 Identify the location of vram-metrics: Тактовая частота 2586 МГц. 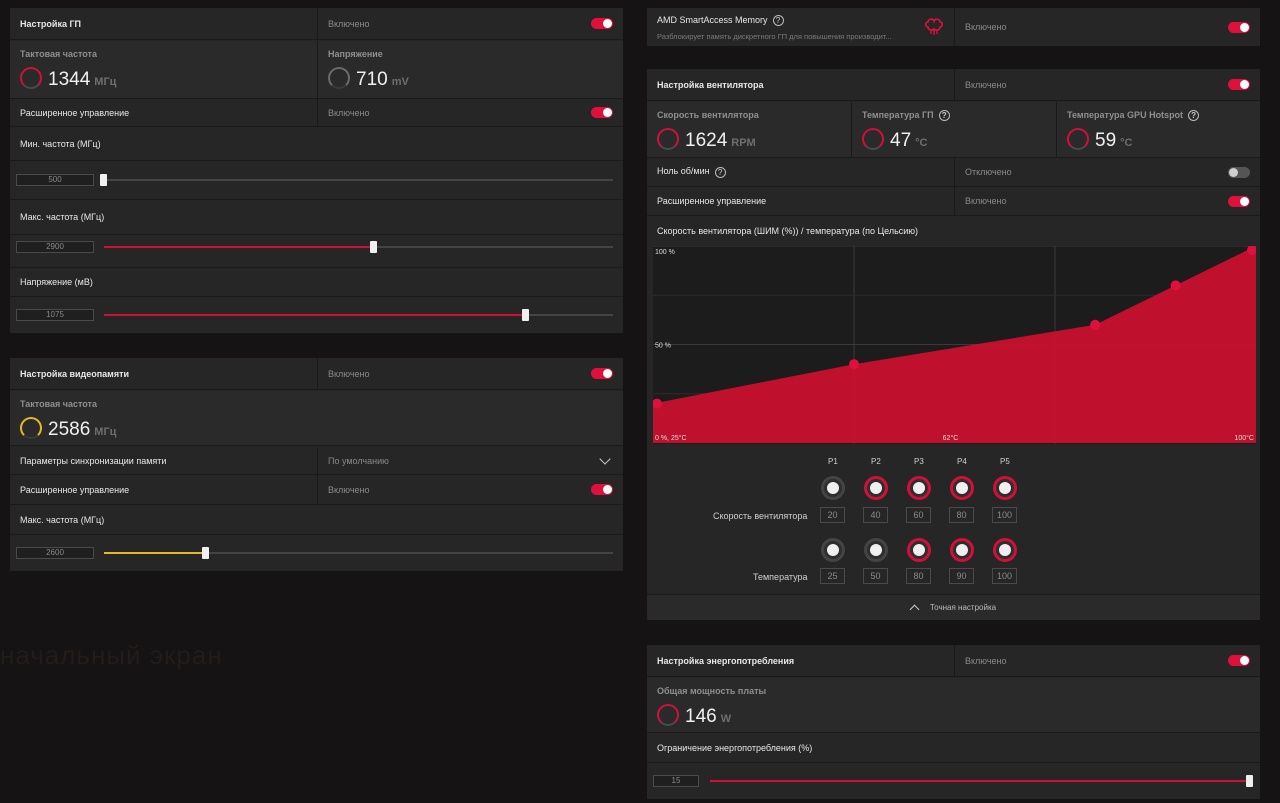
(316, 418).